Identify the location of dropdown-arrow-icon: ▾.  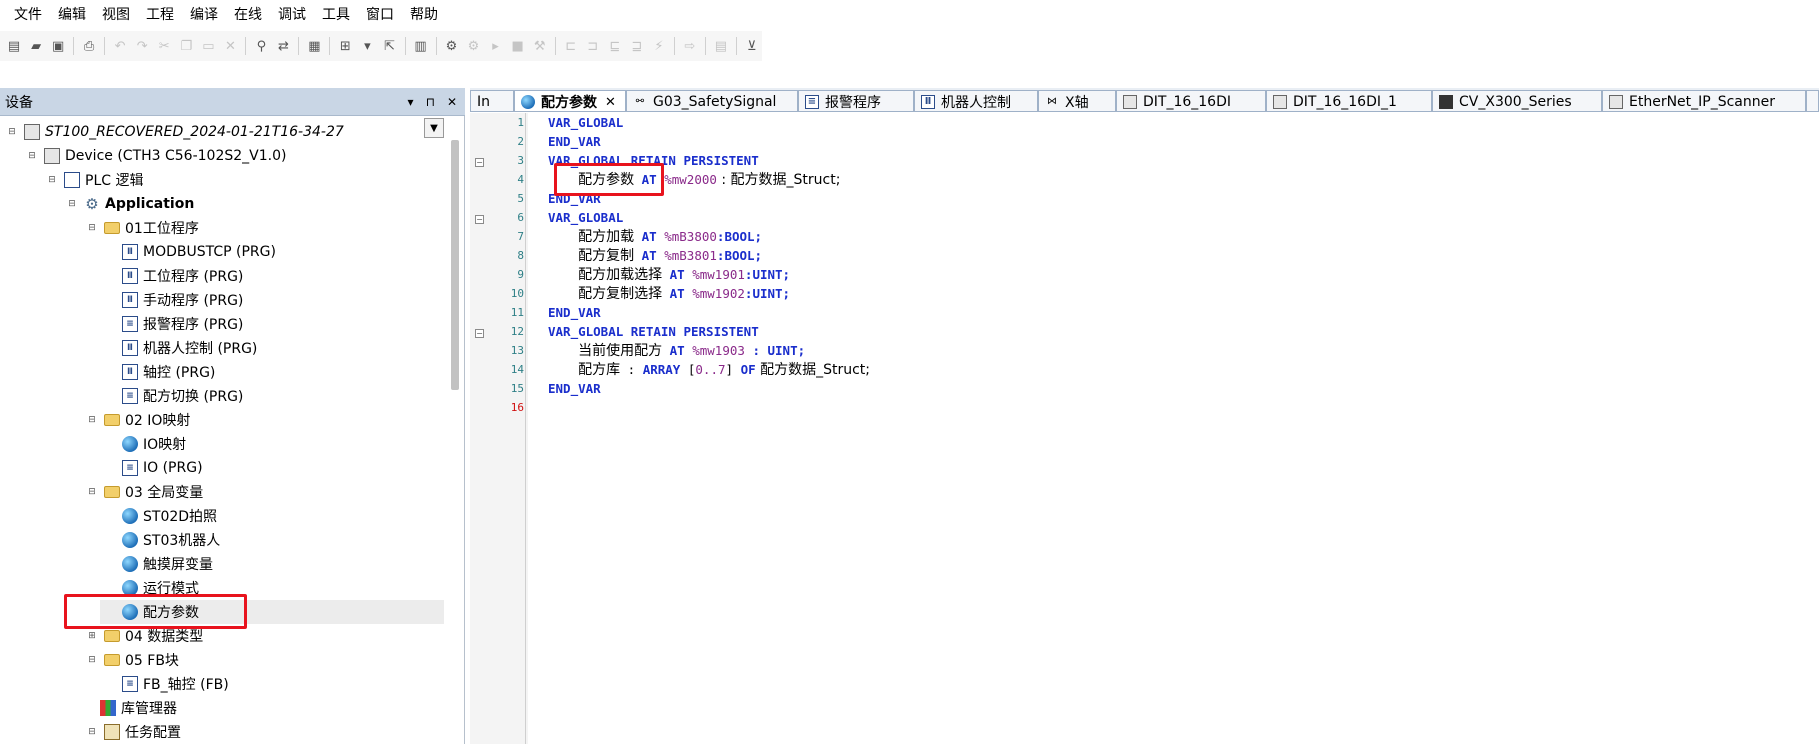
(367, 46).